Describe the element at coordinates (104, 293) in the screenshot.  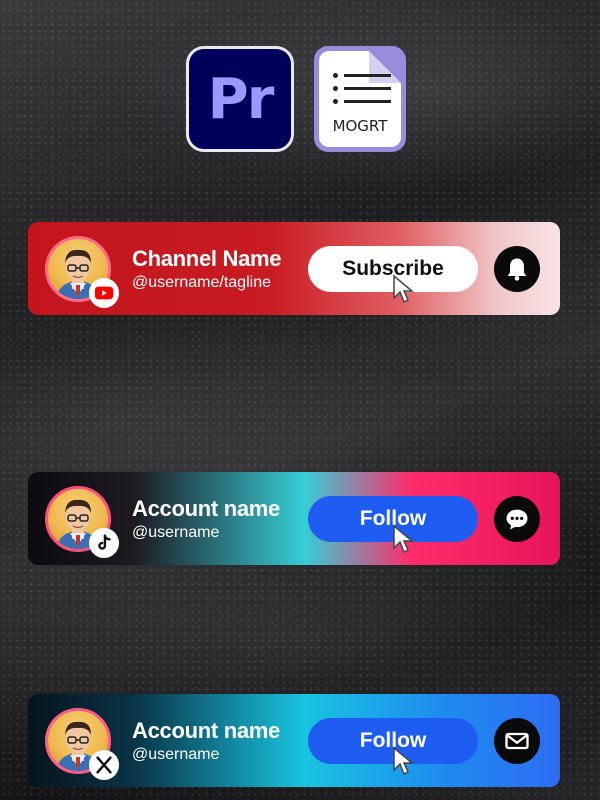
I see `youtube-icon` at that location.